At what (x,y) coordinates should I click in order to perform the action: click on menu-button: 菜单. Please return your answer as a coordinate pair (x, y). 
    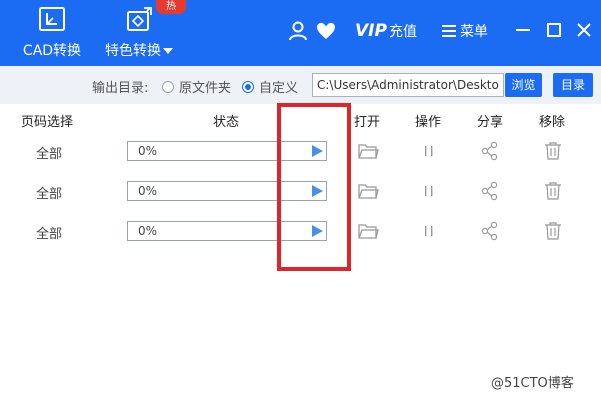
    Looking at the image, I should click on (465, 31).